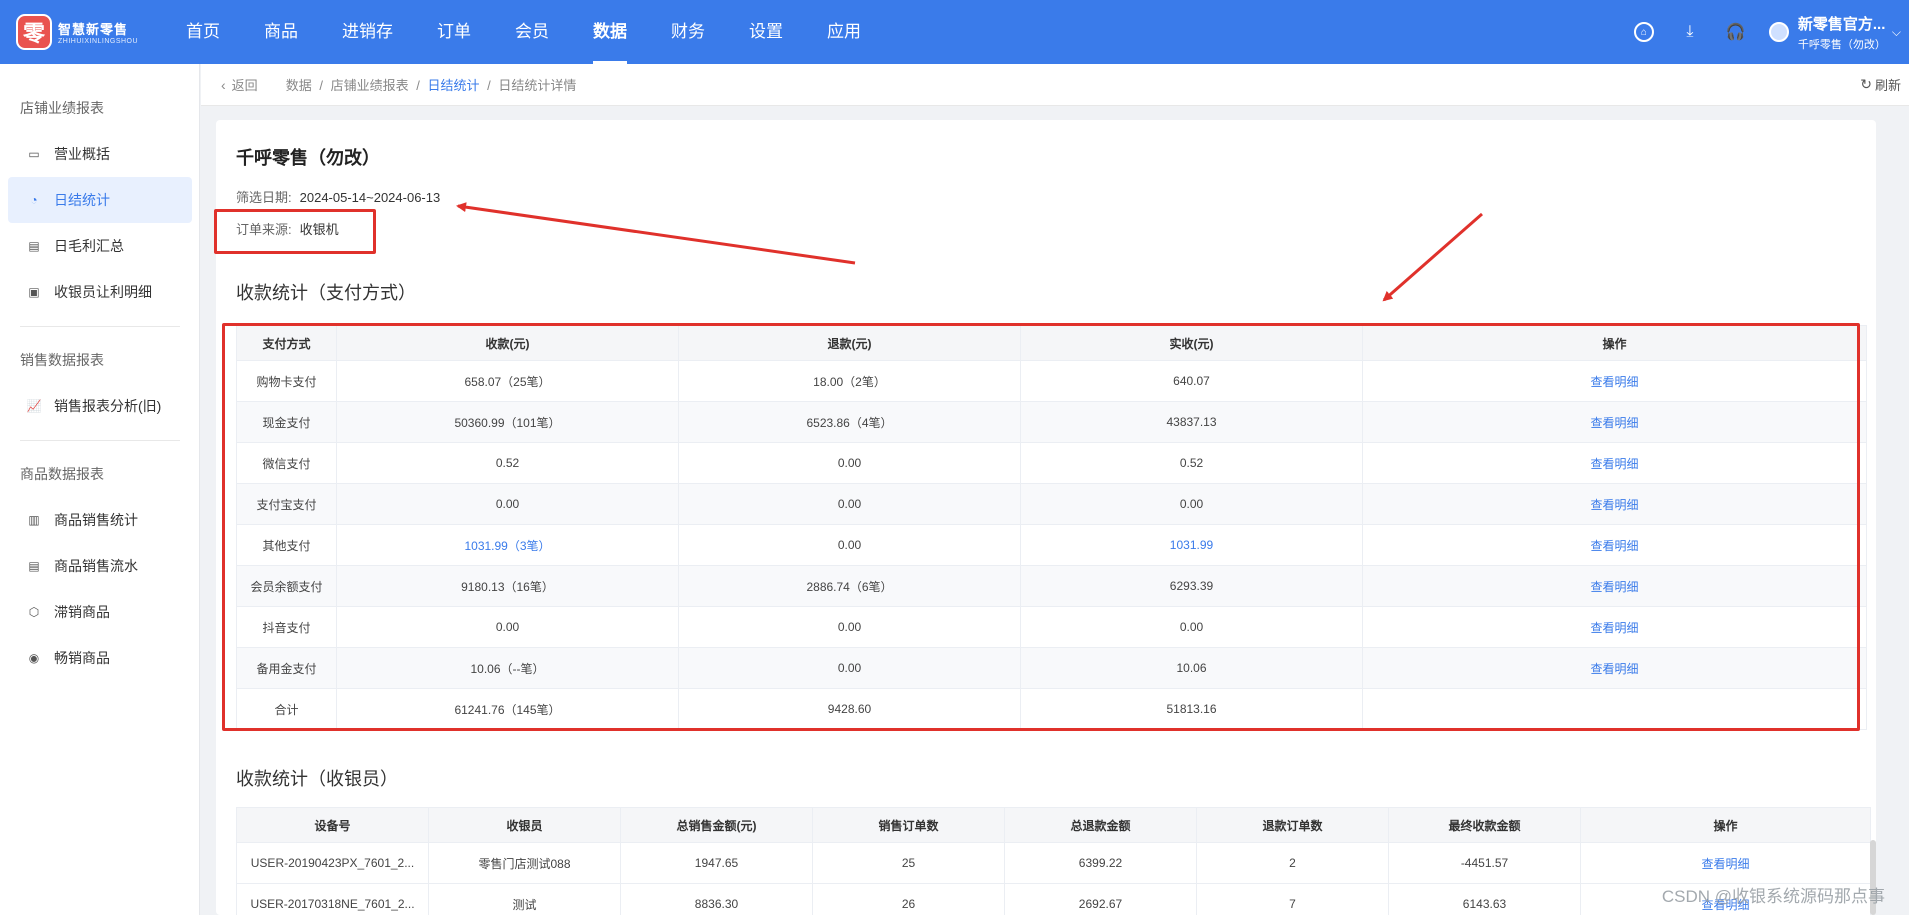  What do you see at coordinates (1100, 863) in the screenshot?
I see `table-cell: 6399.22` at bounding box center [1100, 863].